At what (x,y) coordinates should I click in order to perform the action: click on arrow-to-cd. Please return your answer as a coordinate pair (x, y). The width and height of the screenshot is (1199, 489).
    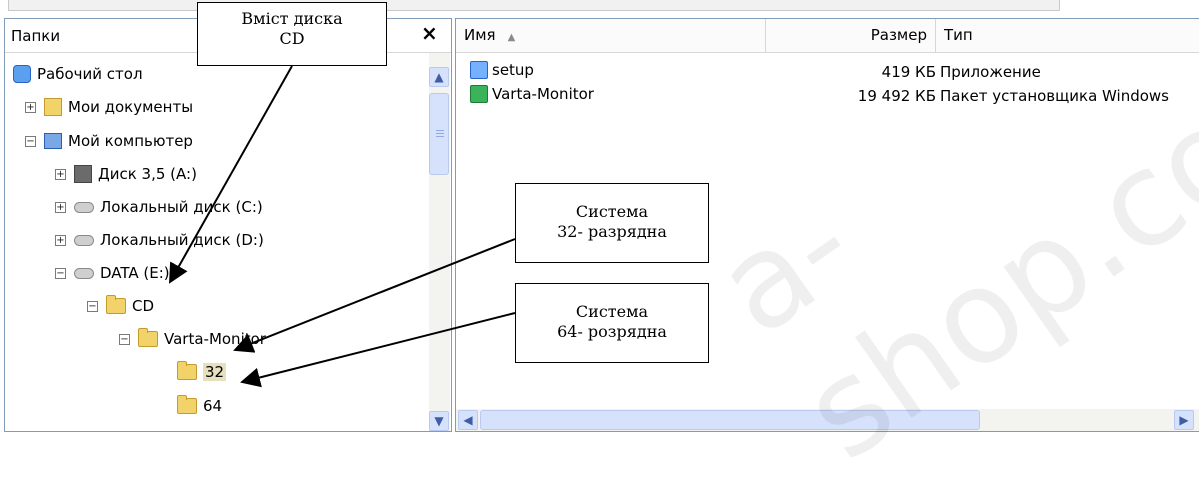
    Looking at the image, I should click on (231, 174).